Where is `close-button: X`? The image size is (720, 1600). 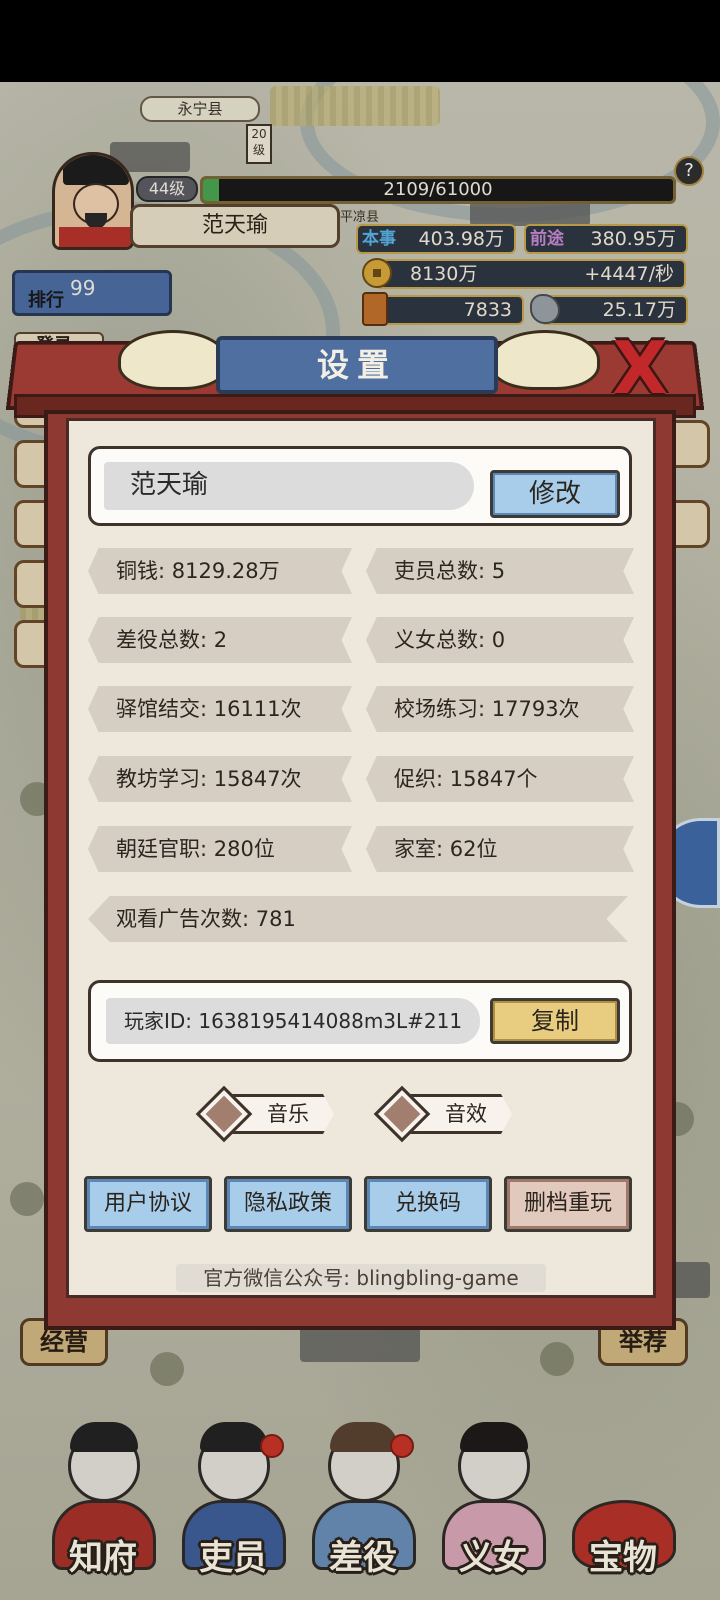 close-button: X is located at coordinates (640, 370).